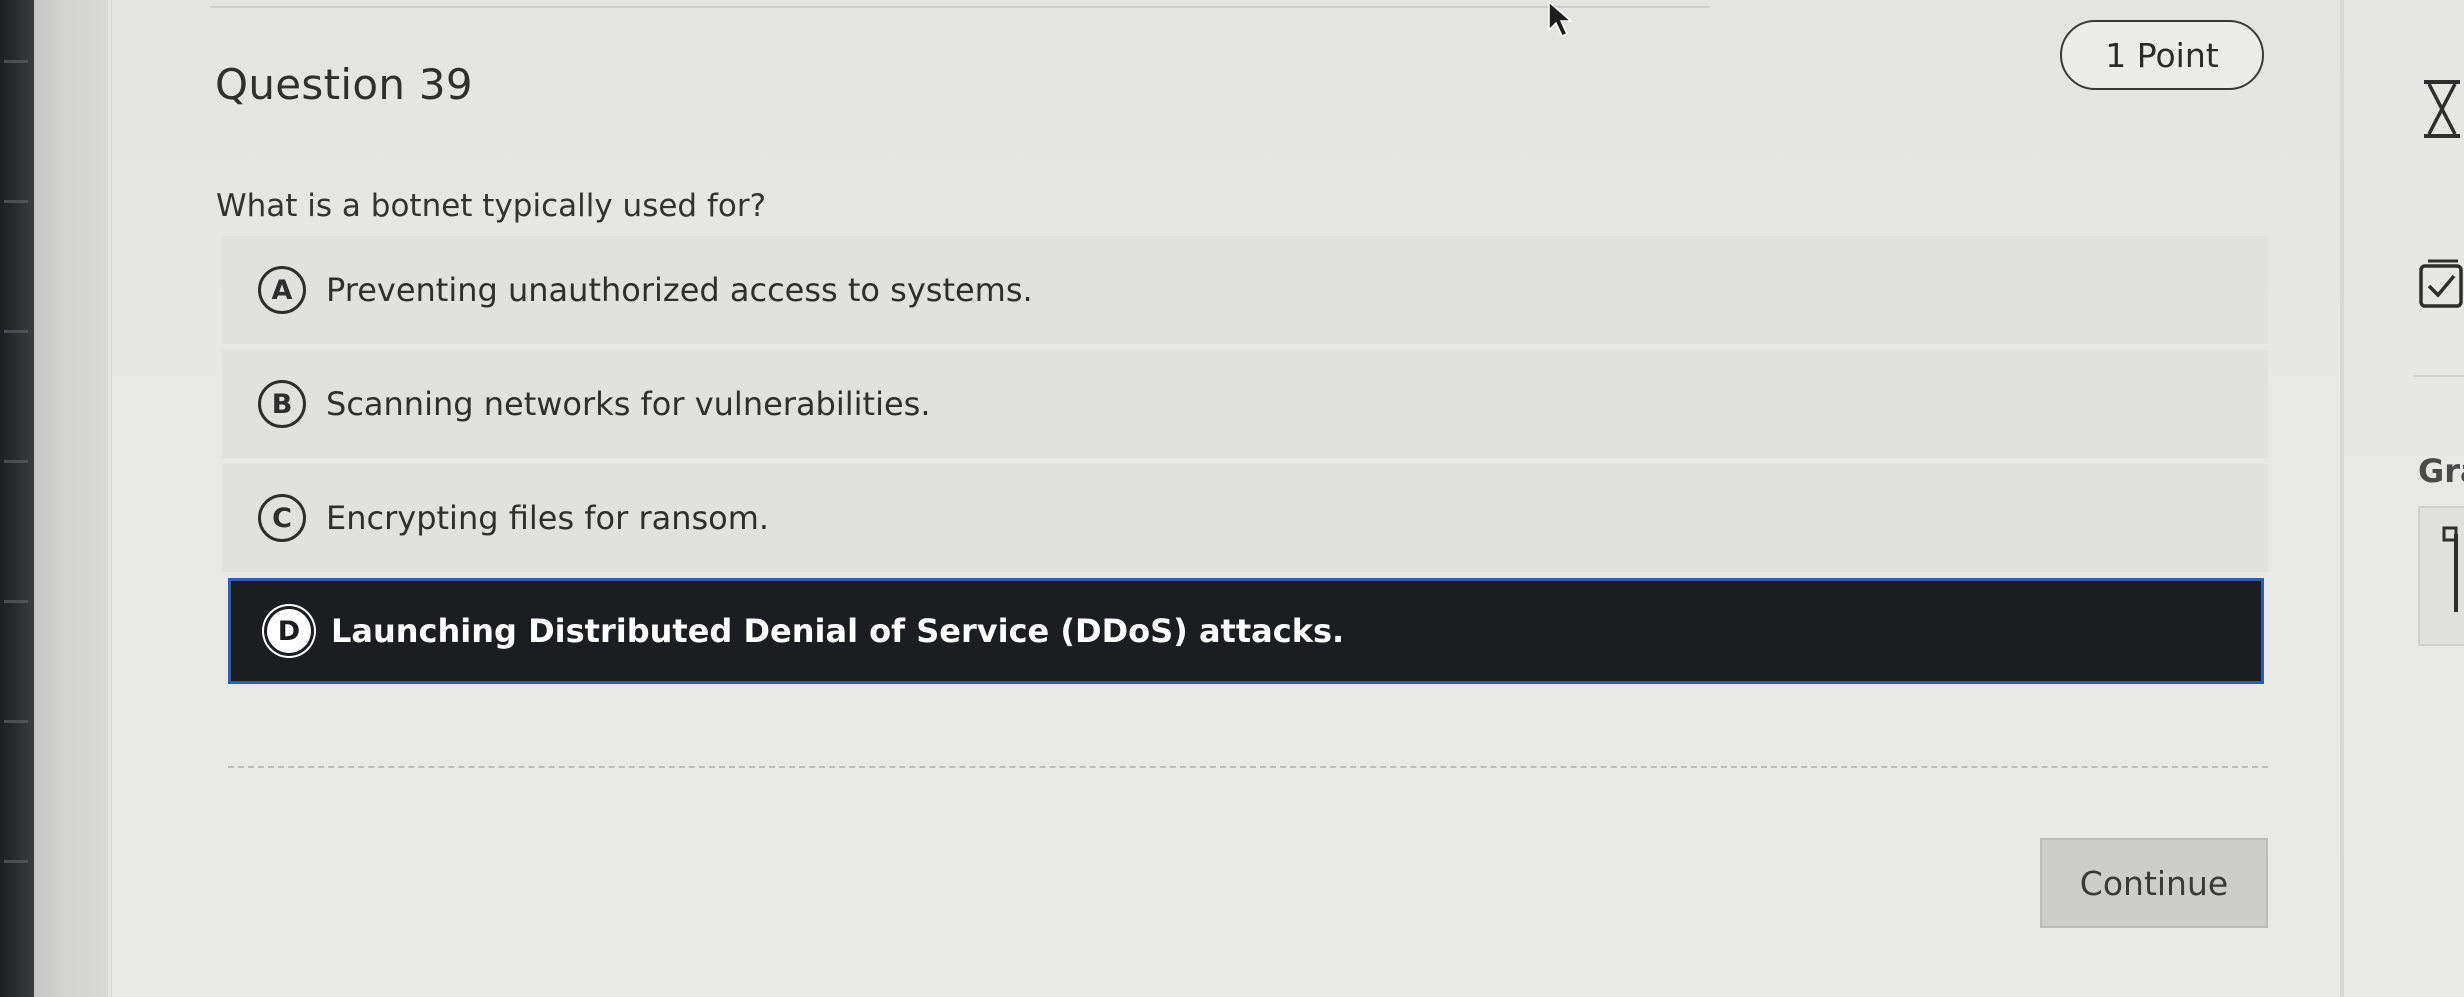 The width and height of the screenshot is (2464, 997). Describe the element at coordinates (344, 84) in the screenshot. I see `question-title: Question 39` at that location.